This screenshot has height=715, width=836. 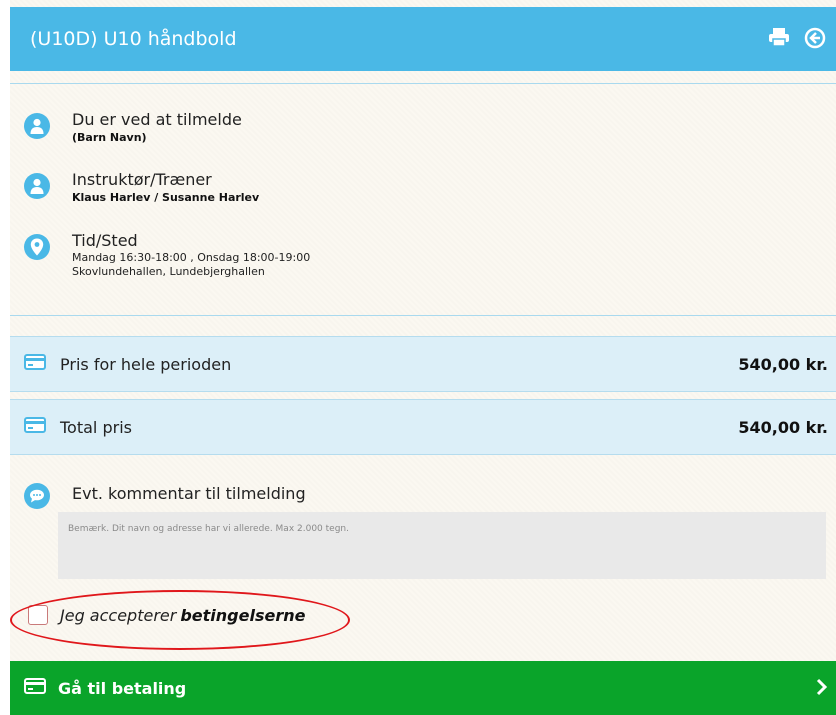 What do you see at coordinates (146, 364) in the screenshot?
I see `price-label: Pris for hele perioden` at bounding box center [146, 364].